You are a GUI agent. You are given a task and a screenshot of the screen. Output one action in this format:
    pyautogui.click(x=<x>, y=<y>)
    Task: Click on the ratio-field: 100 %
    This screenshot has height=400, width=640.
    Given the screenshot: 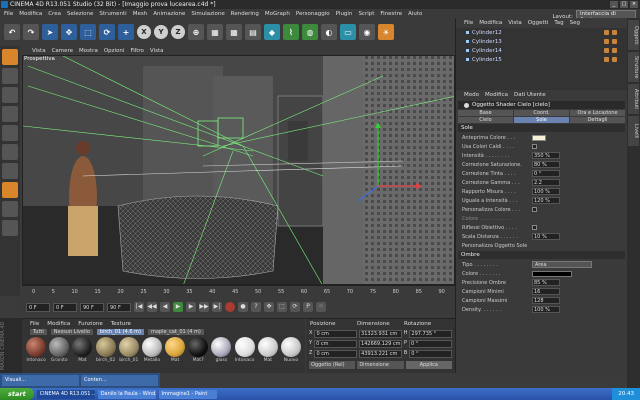 What is the action you would take?
    pyautogui.click(x=546, y=191)
    